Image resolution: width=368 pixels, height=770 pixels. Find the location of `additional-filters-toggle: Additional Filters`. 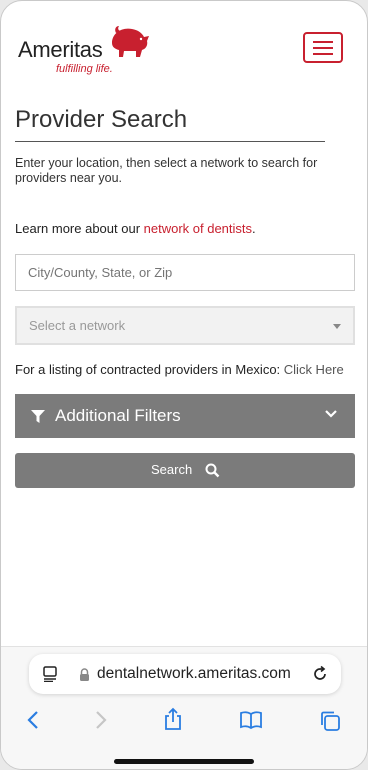

additional-filters-toggle: Additional Filters is located at coordinates (185, 416).